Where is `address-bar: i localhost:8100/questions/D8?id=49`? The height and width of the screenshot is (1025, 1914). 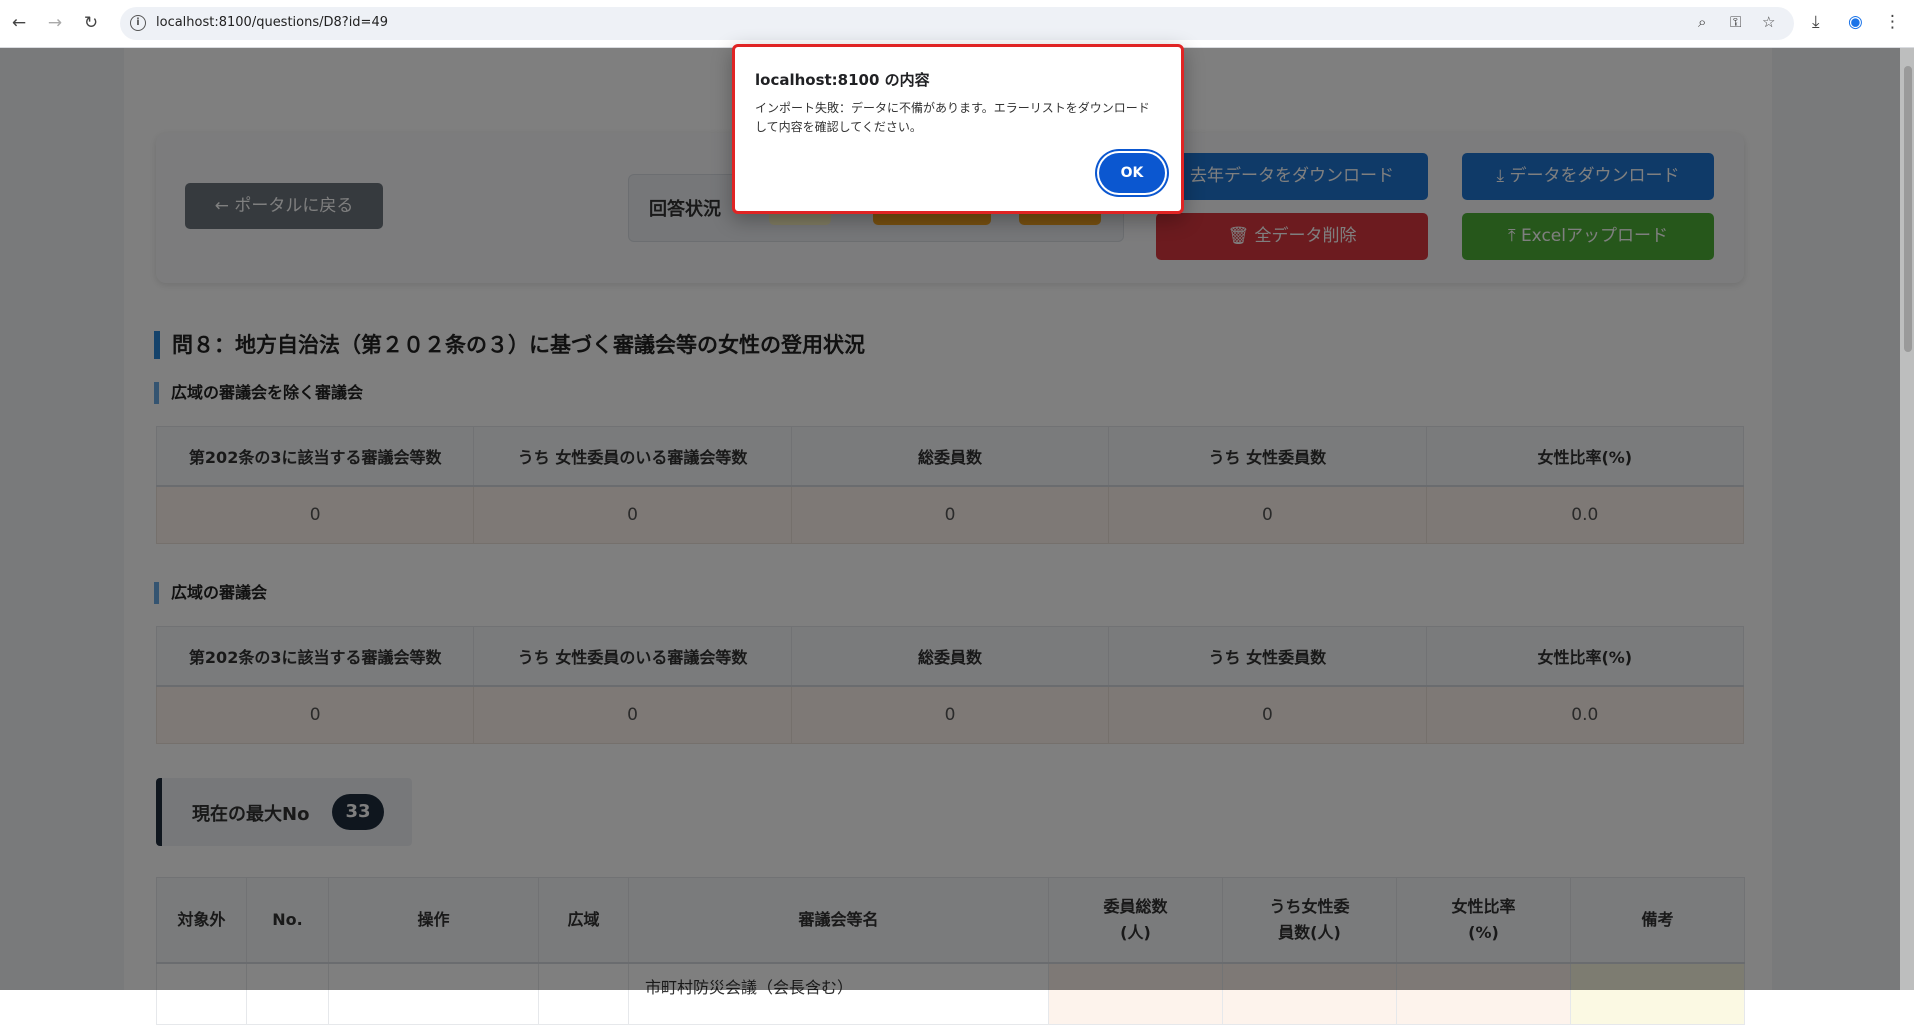
address-bar: i localhost:8100/questions/D8?id=49 is located at coordinates (957, 23).